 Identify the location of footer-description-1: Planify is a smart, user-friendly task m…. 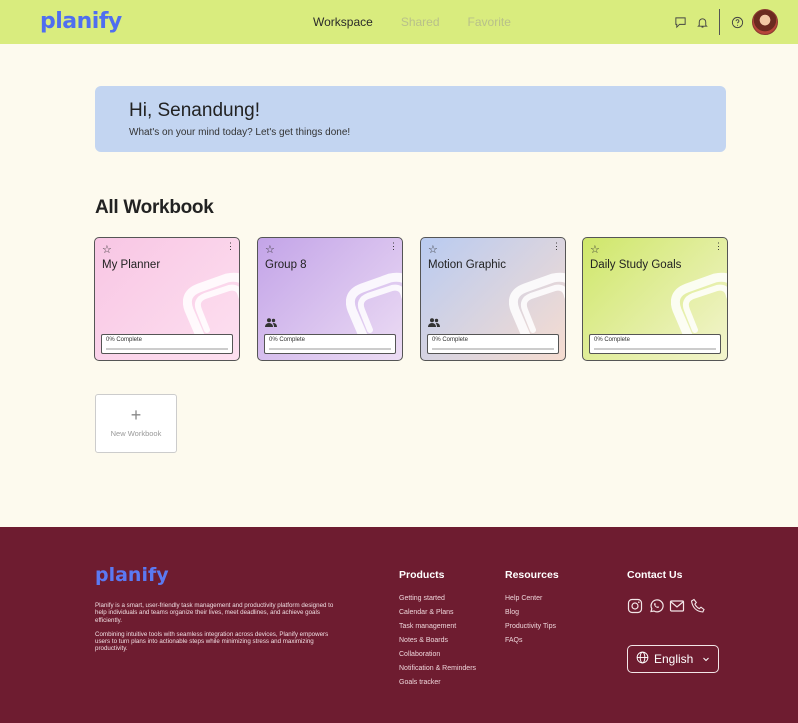
(214, 613).